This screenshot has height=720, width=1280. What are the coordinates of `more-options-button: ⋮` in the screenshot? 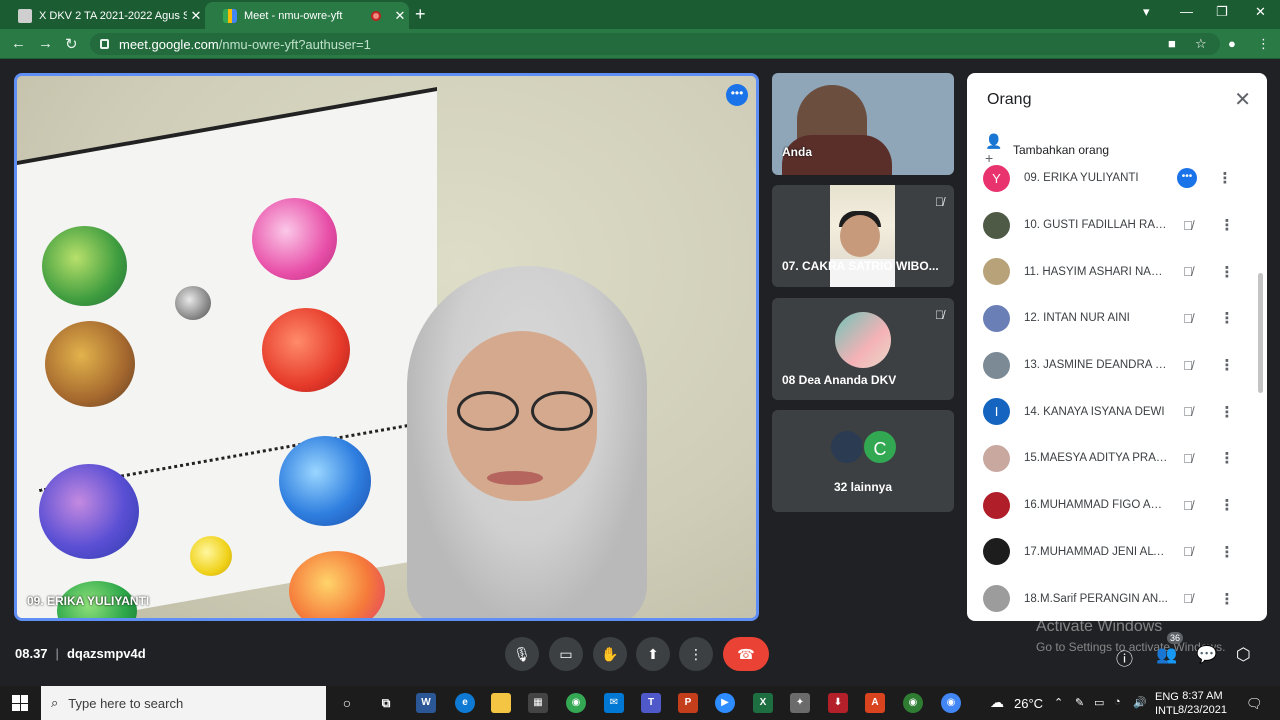 It's located at (696, 654).